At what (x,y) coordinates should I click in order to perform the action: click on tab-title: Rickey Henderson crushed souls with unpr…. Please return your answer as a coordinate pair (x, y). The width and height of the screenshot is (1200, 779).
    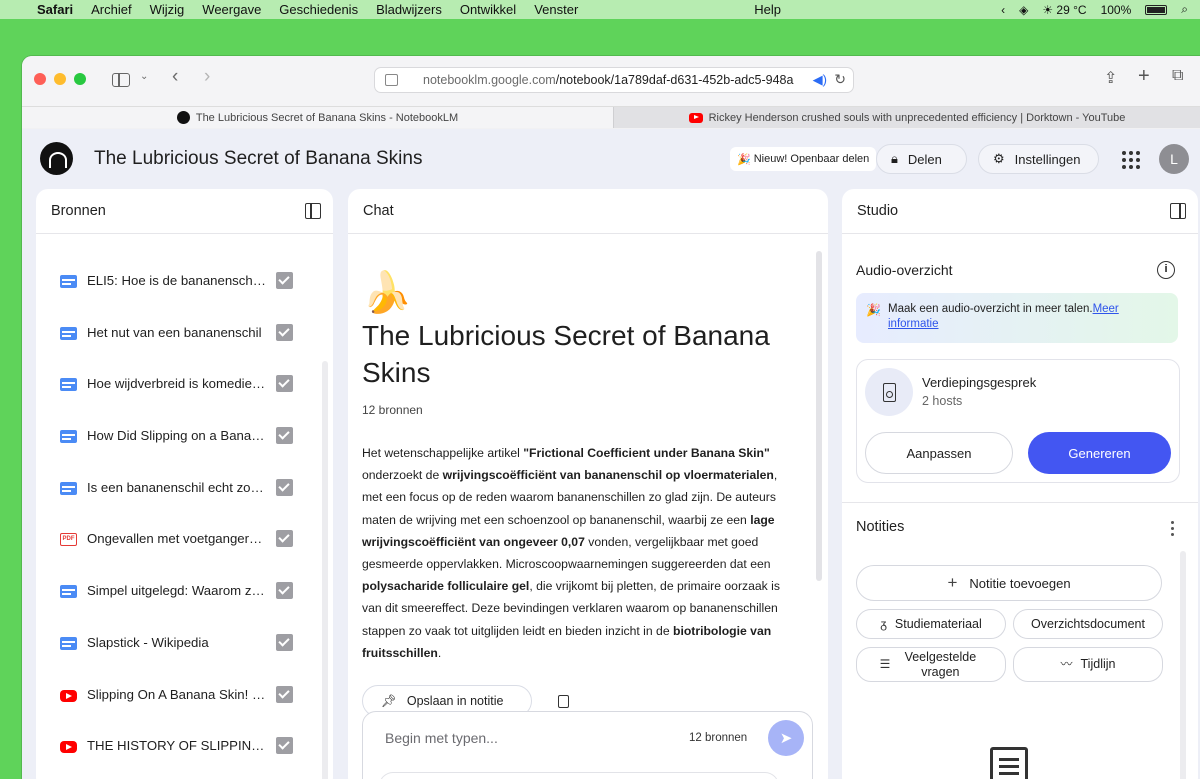
    Looking at the image, I should click on (917, 117).